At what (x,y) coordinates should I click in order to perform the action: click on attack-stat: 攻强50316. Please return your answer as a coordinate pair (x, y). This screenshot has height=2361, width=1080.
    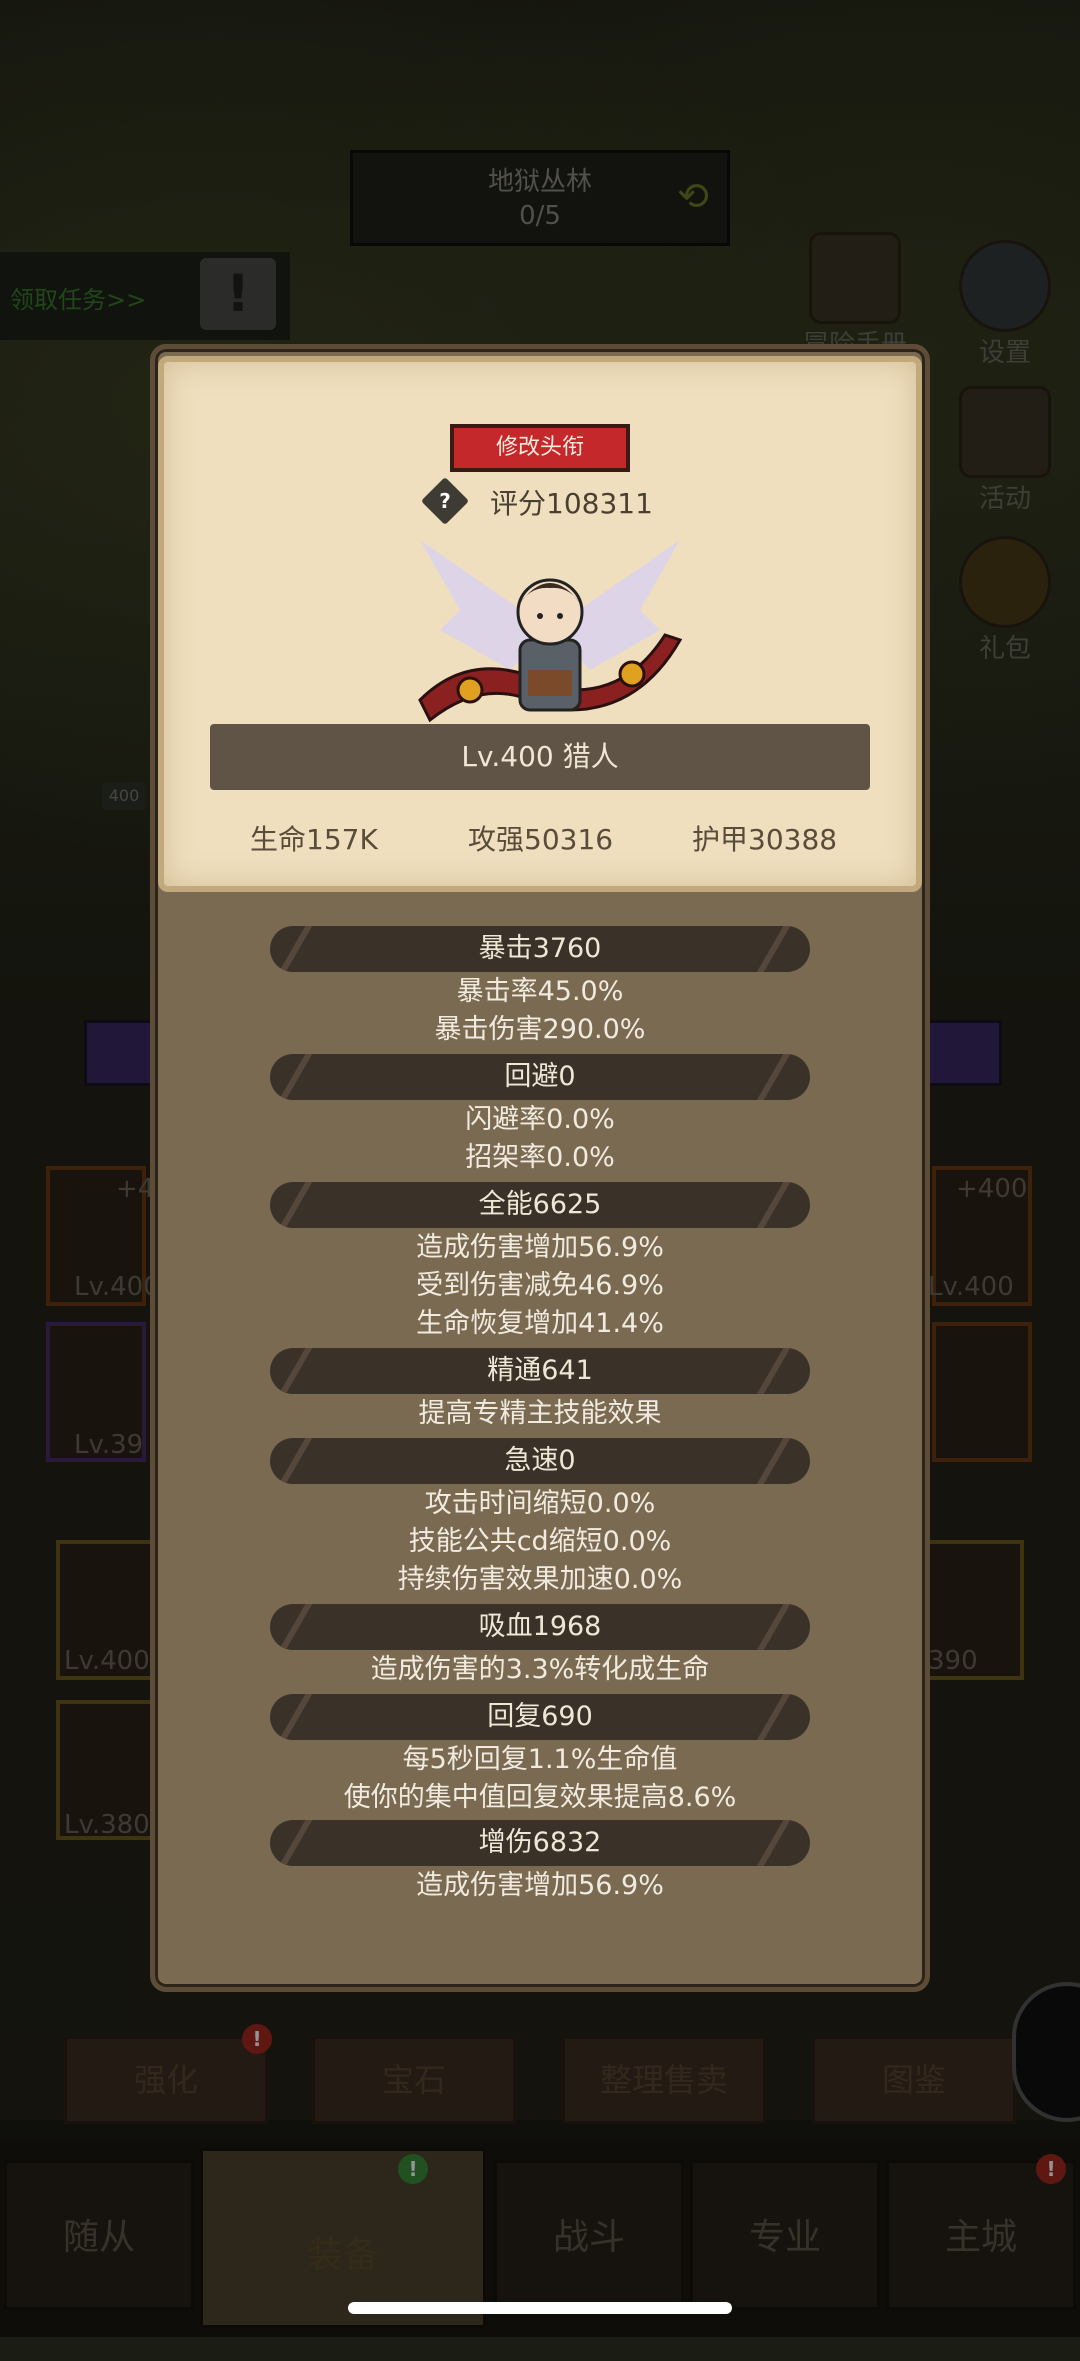
    Looking at the image, I should click on (541, 839).